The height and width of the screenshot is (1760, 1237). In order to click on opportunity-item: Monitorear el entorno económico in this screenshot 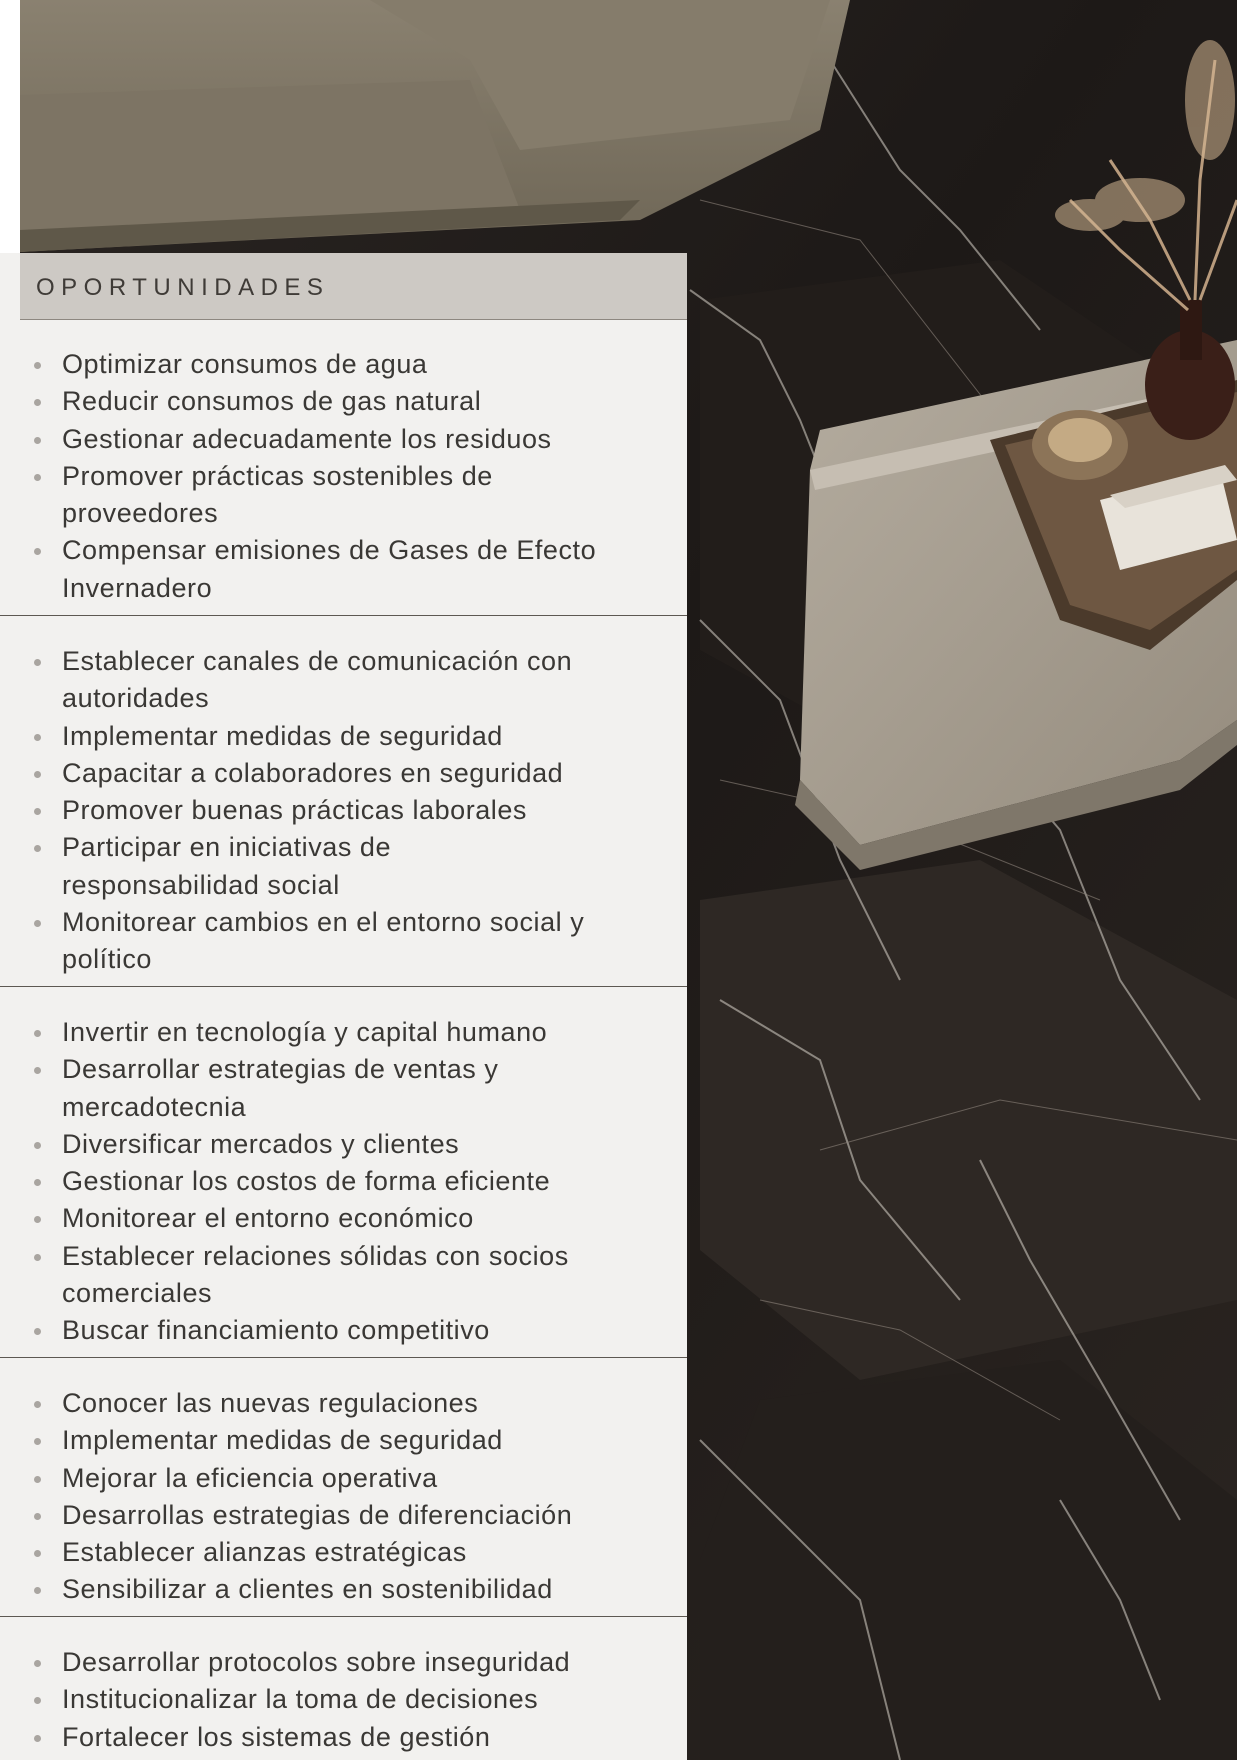, I will do `click(343, 1218)`.